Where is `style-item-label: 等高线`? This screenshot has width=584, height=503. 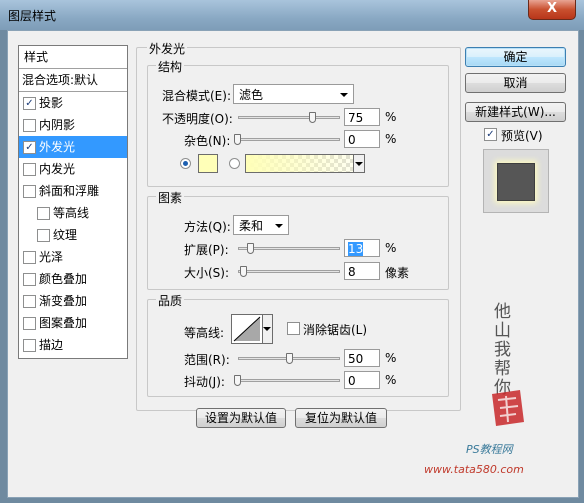
style-item-label: 等高线 is located at coordinates (71, 213).